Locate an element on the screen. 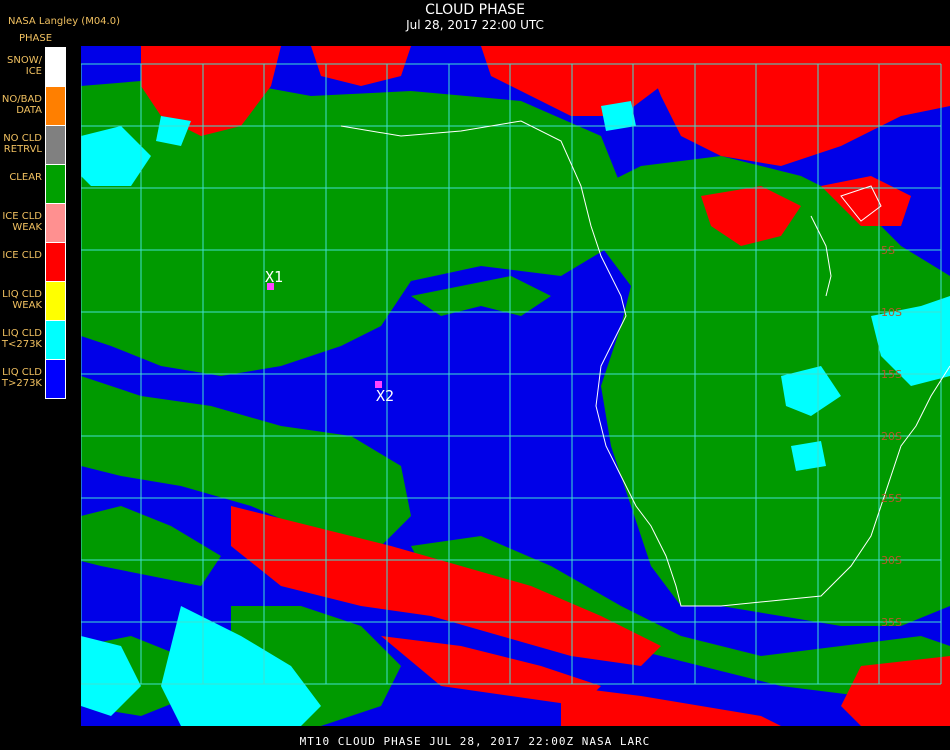 This screenshot has width=950, height=750. legend-item: NO/BAD DATA is located at coordinates (33, 105).